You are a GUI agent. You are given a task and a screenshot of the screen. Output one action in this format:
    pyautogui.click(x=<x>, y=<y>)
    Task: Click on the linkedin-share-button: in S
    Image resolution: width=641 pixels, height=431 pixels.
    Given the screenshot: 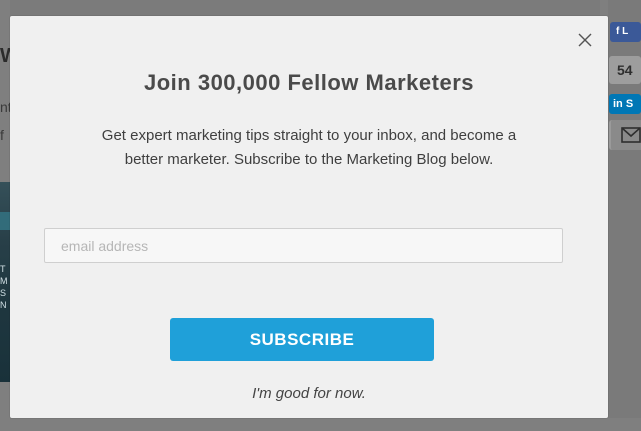 What is the action you would take?
    pyautogui.click(x=625, y=104)
    